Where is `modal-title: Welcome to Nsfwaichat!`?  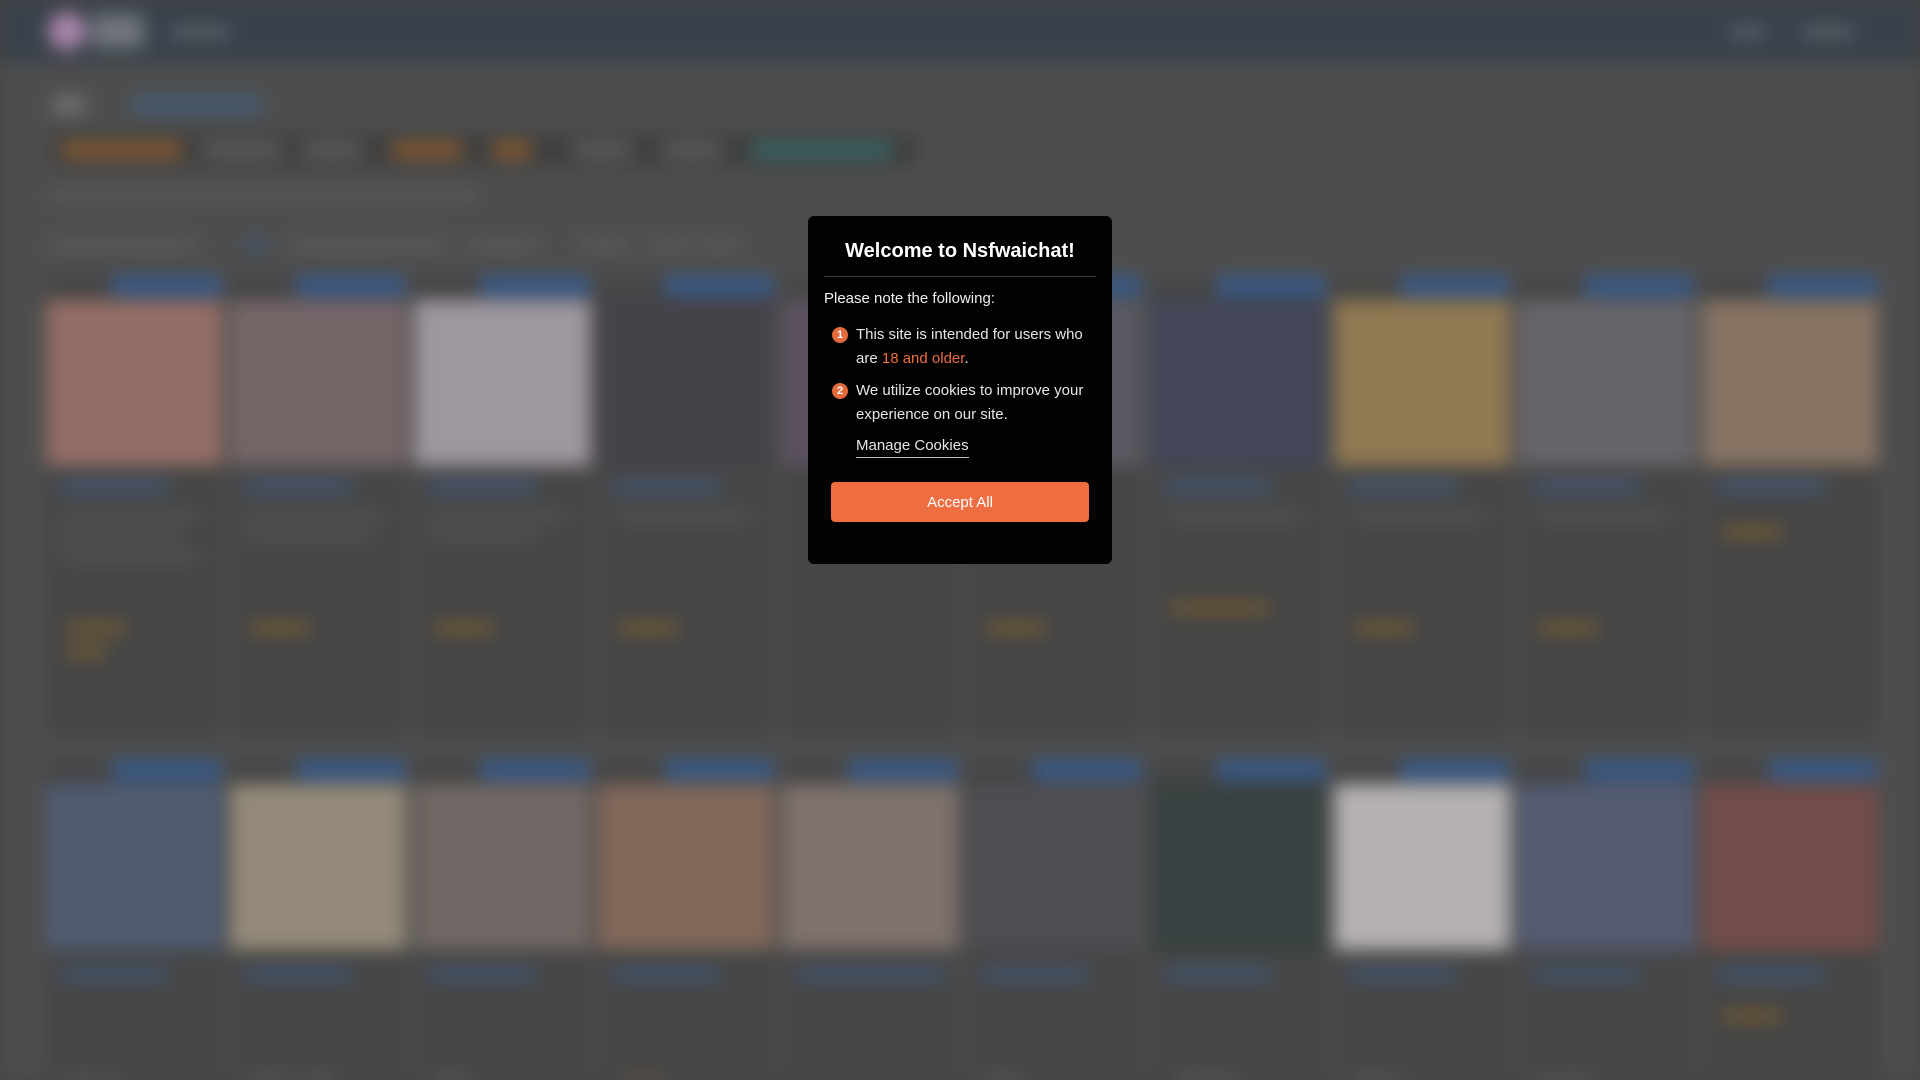 modal-title: Welcome to Nsfwaichat! is located at coordinates (960, 251).